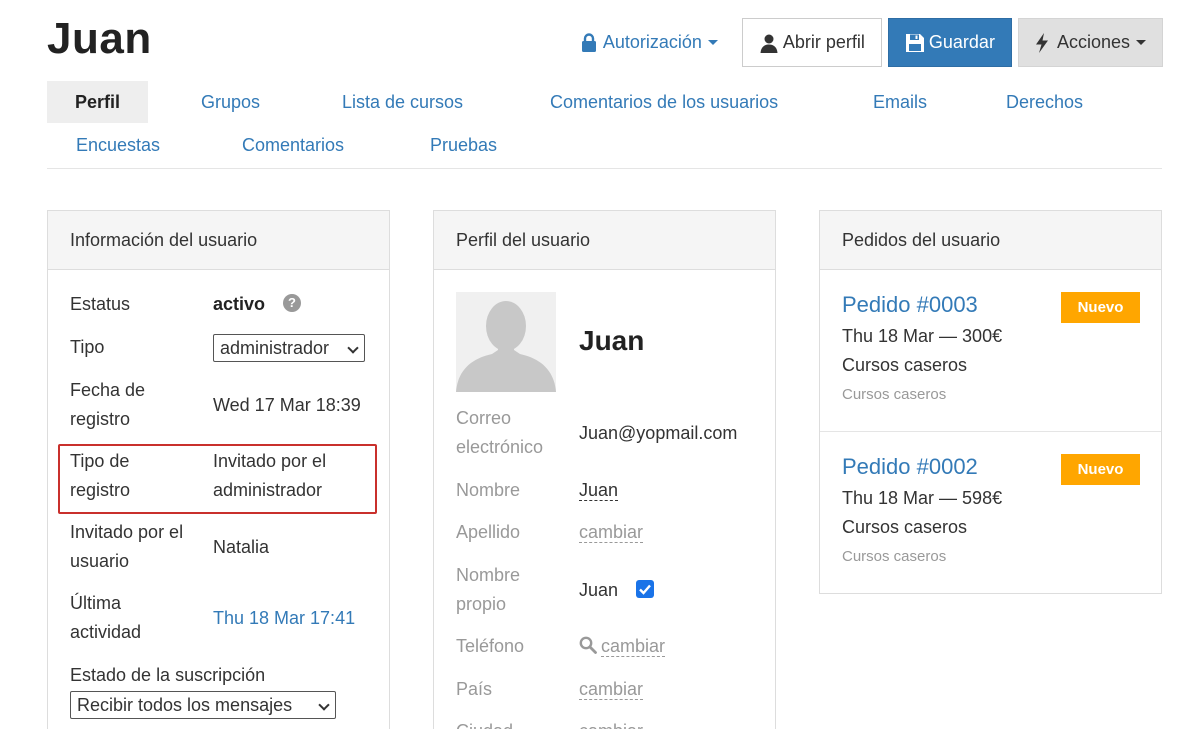 This screenshot has height=729, width=1200. I want to click on first-name-value: Juan, so click(599, 490).